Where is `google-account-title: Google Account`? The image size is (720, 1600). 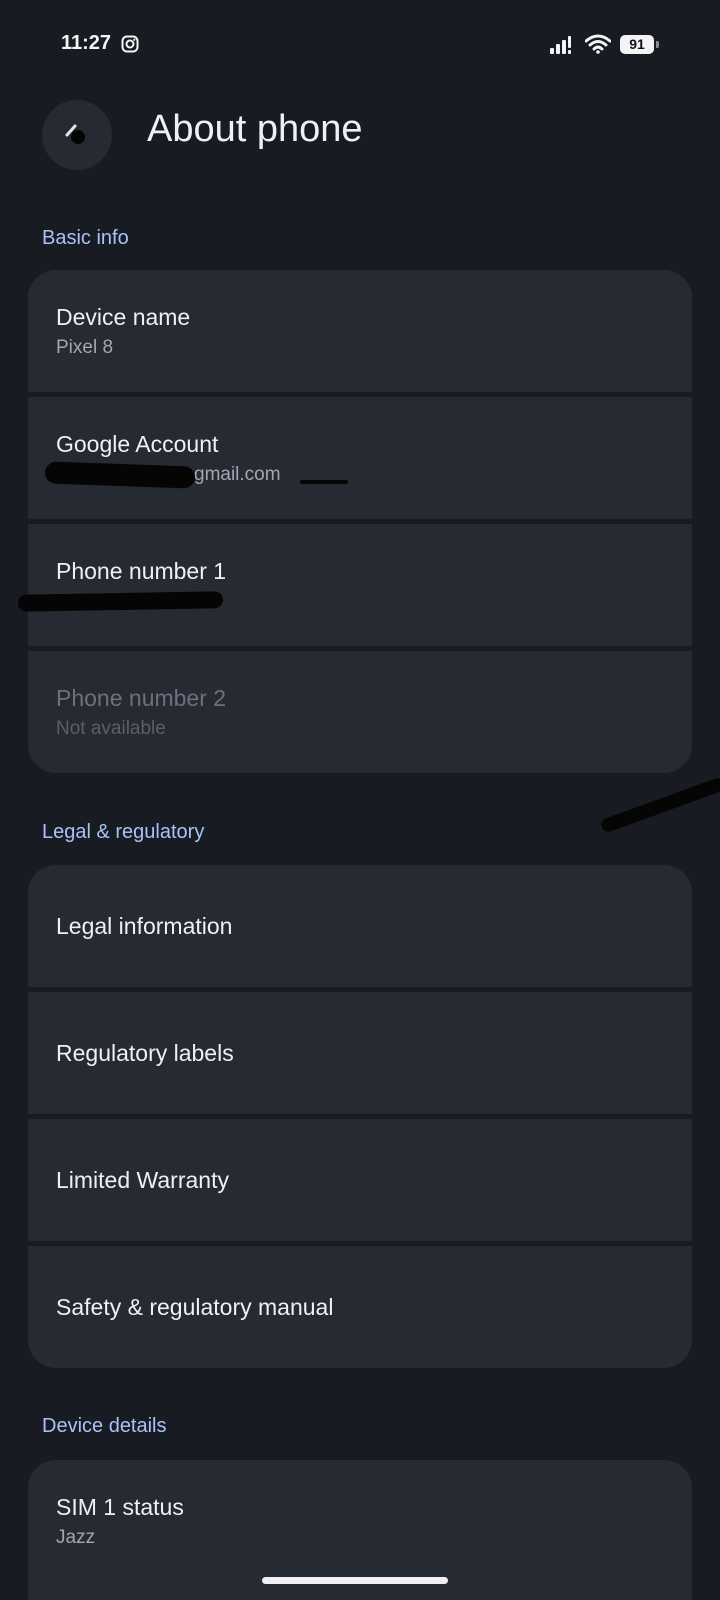
google-account-title: Google Account is located at coordinates (137, 444).